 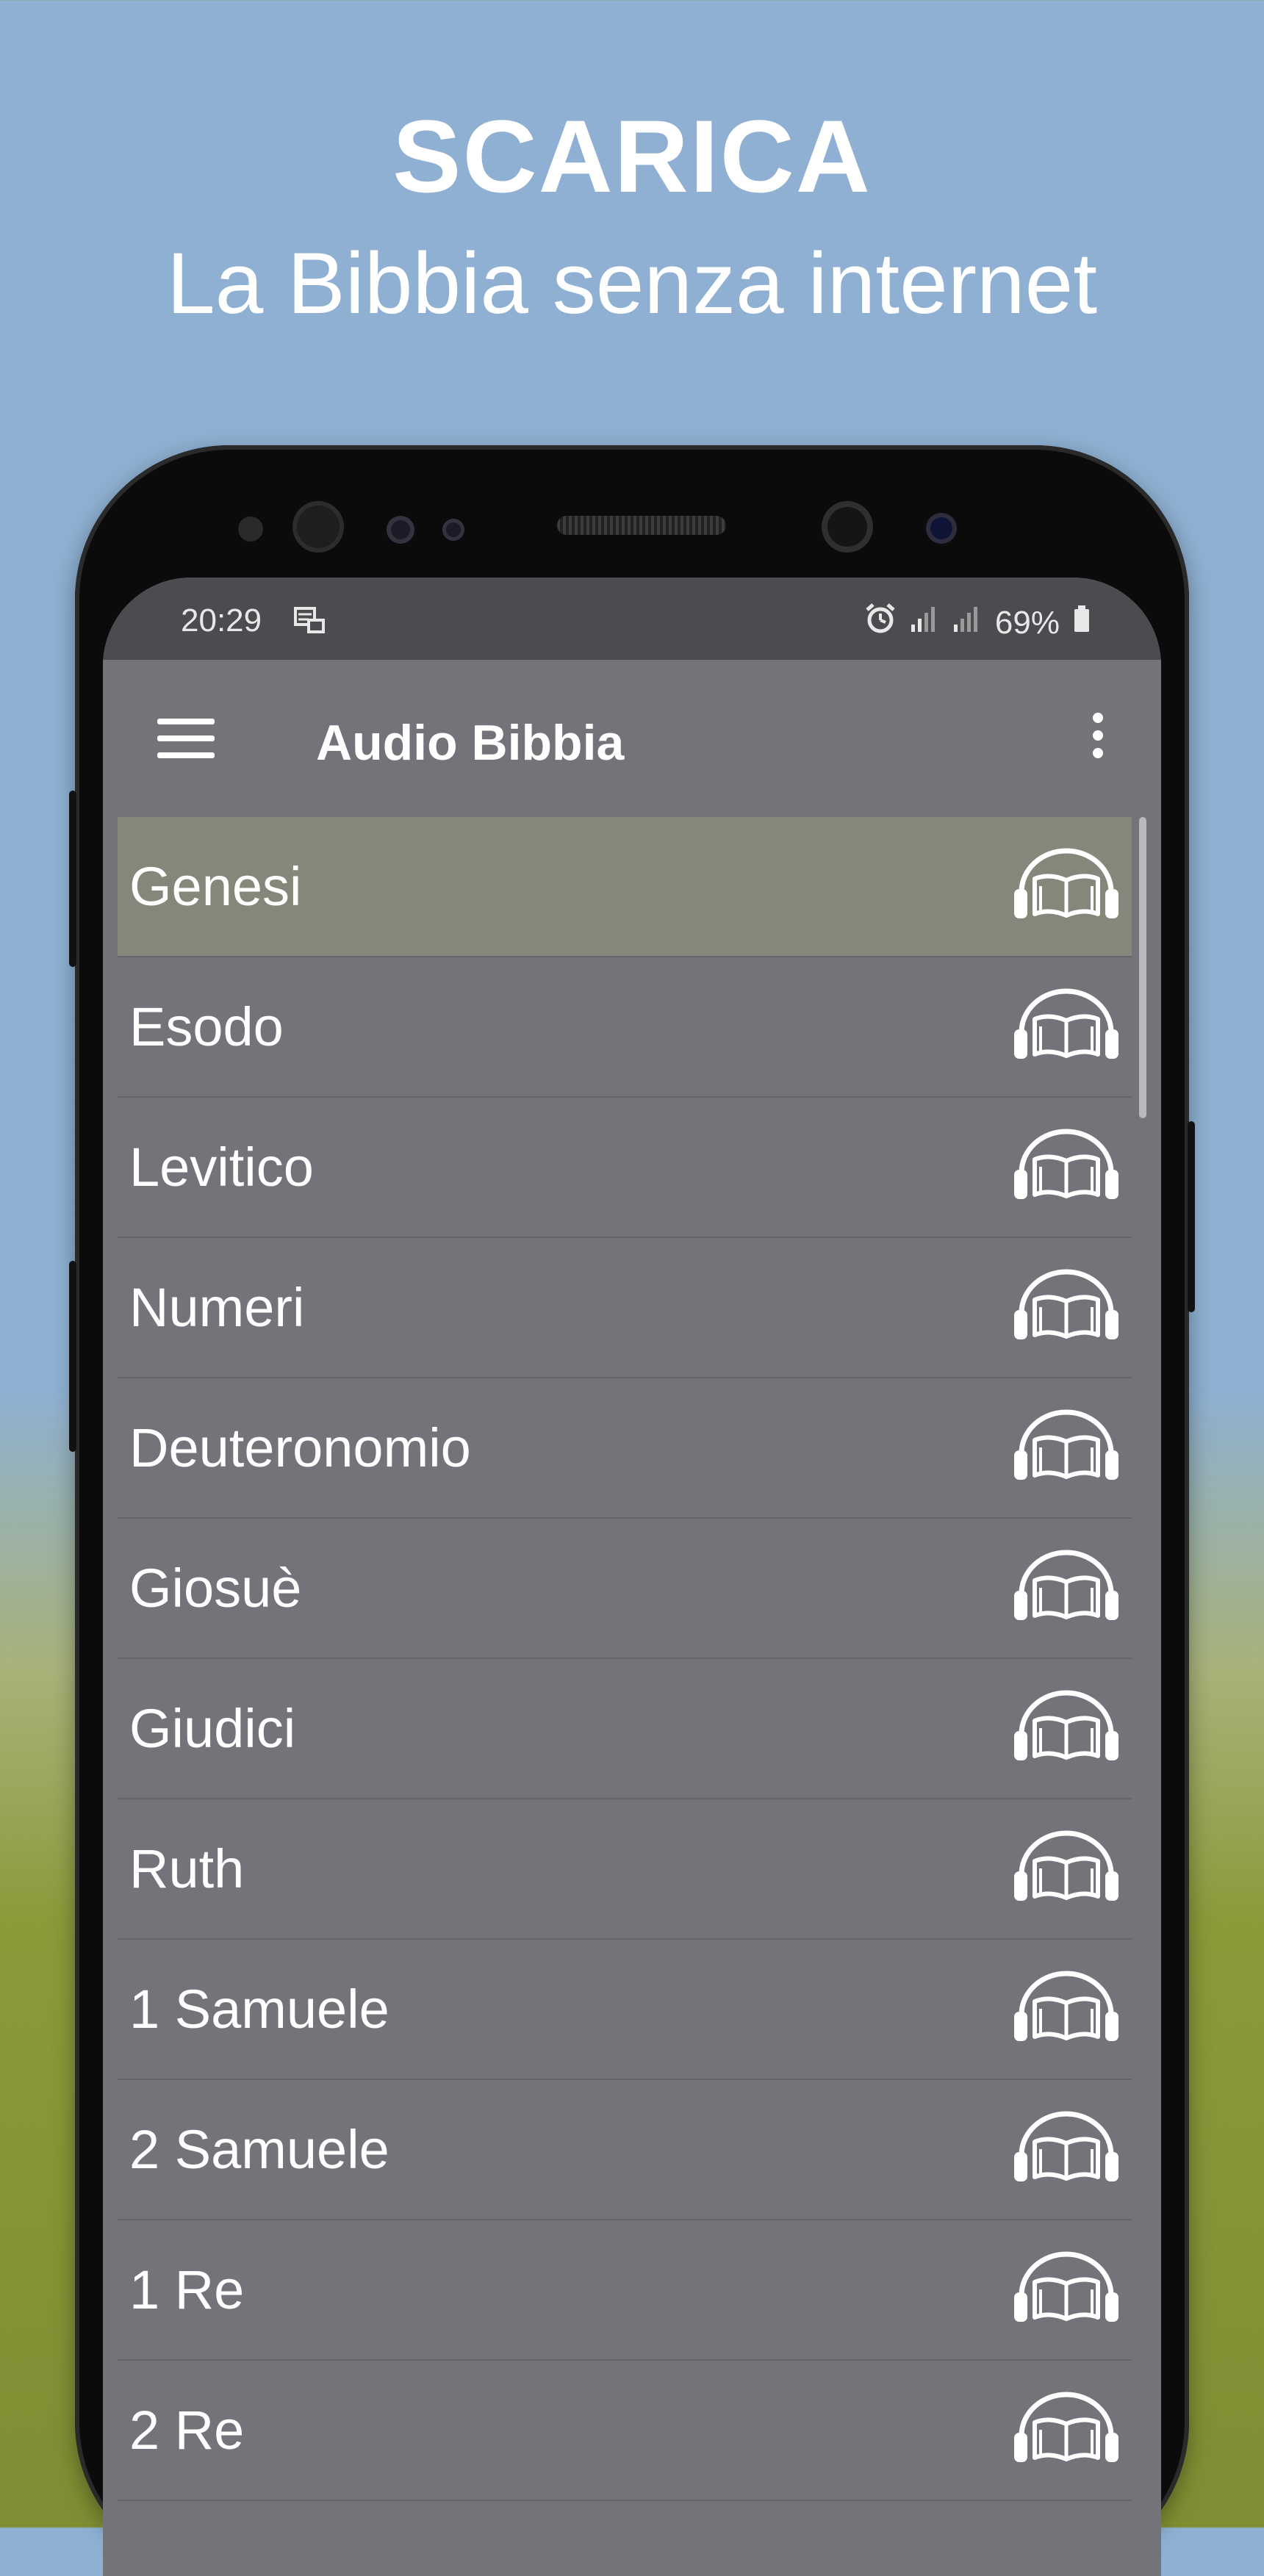 I want to click on list-scrollbar, so click(x=1142, y=967).